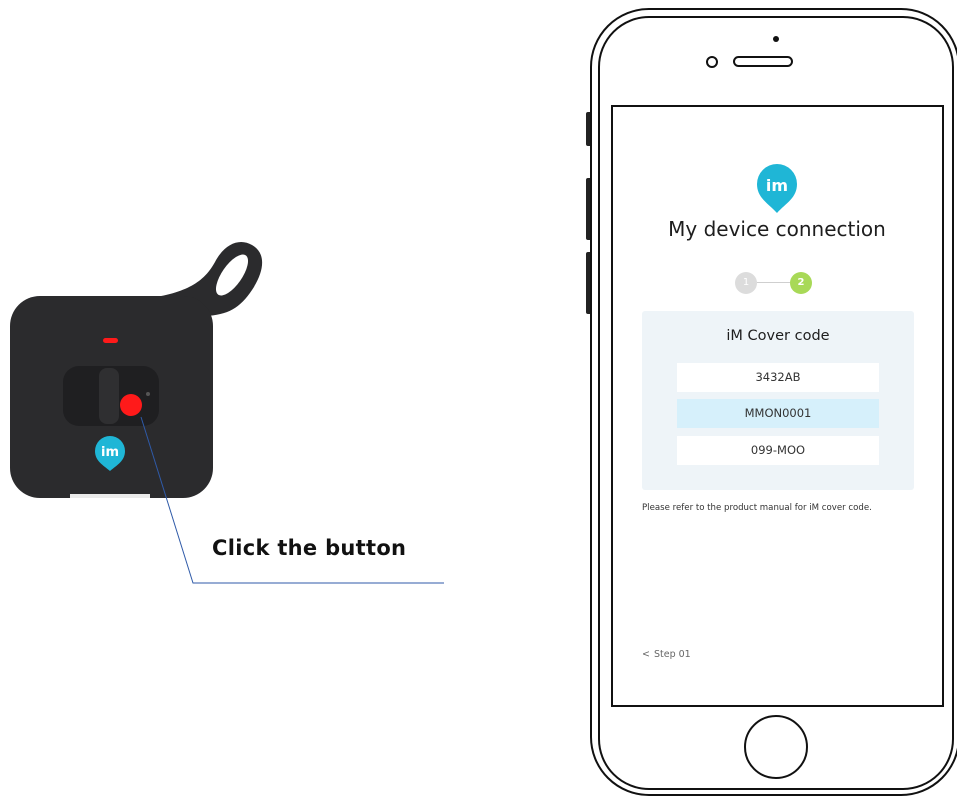 The height and width of the screenshot is (798, 957). What do you see at coordinates (778, 336) in the screenshot?
I see `cover-code-title: iM Cover code` at bounding box center [778, 336].